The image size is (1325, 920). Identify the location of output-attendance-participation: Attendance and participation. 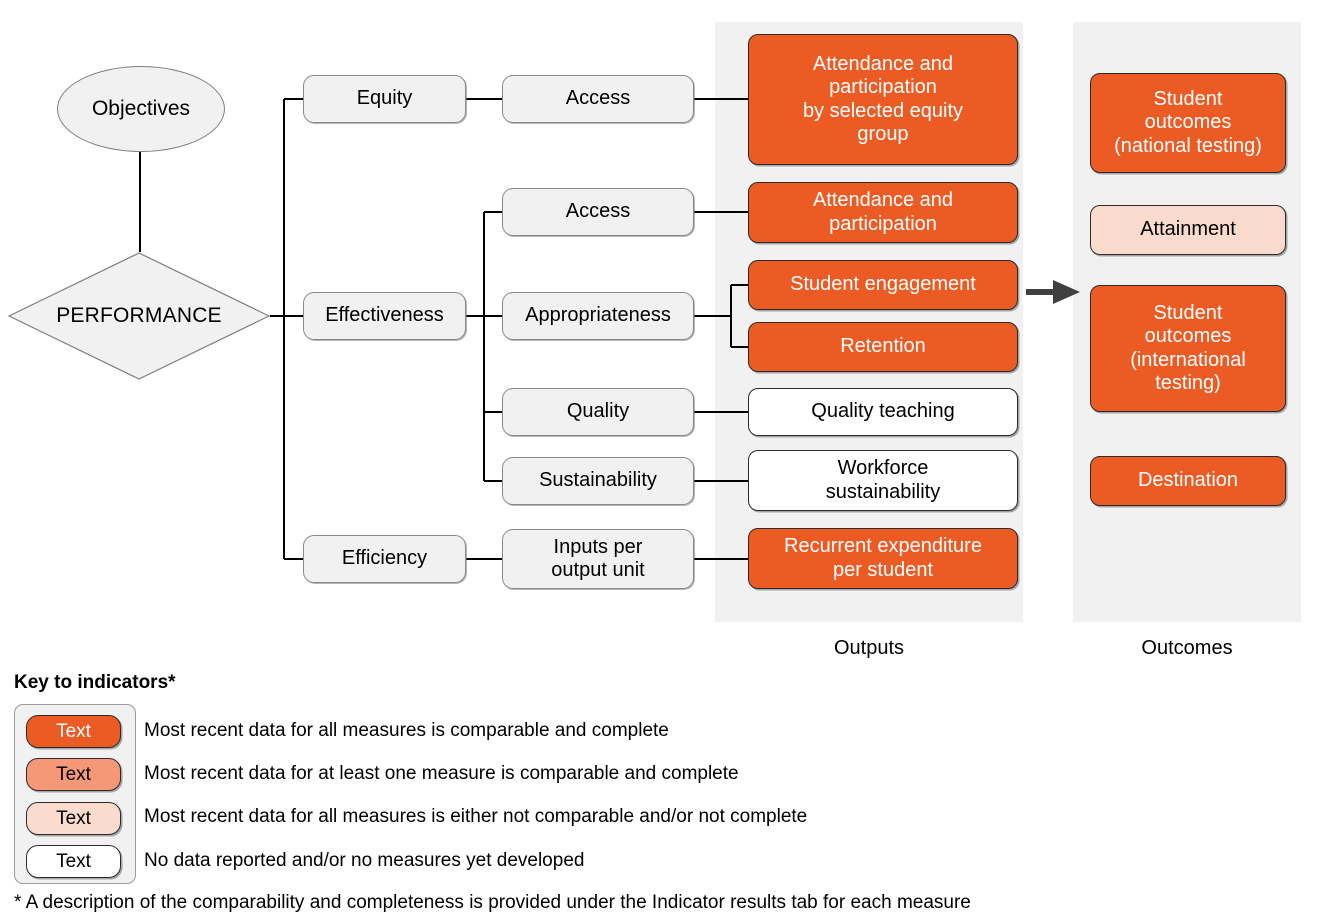
(883, 212).